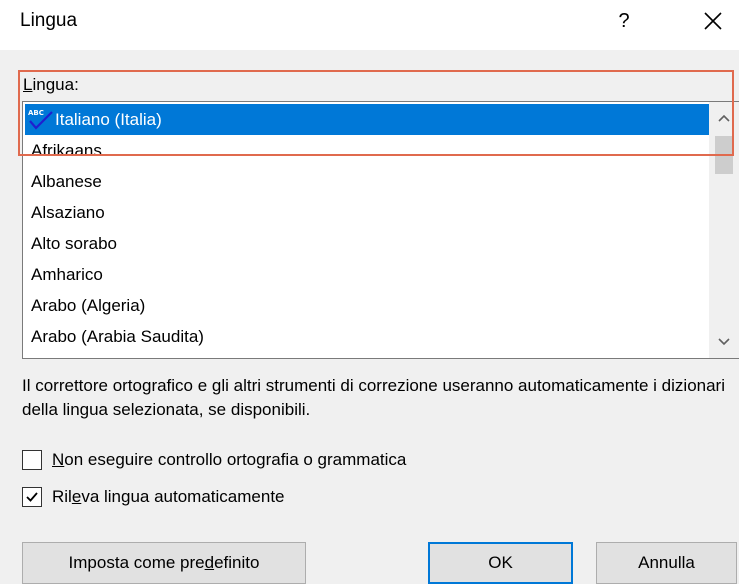 Image resolution: width=739 pixels, height=584 pixels. I want to click on set-default-accesskey: d, so click(209, 562).